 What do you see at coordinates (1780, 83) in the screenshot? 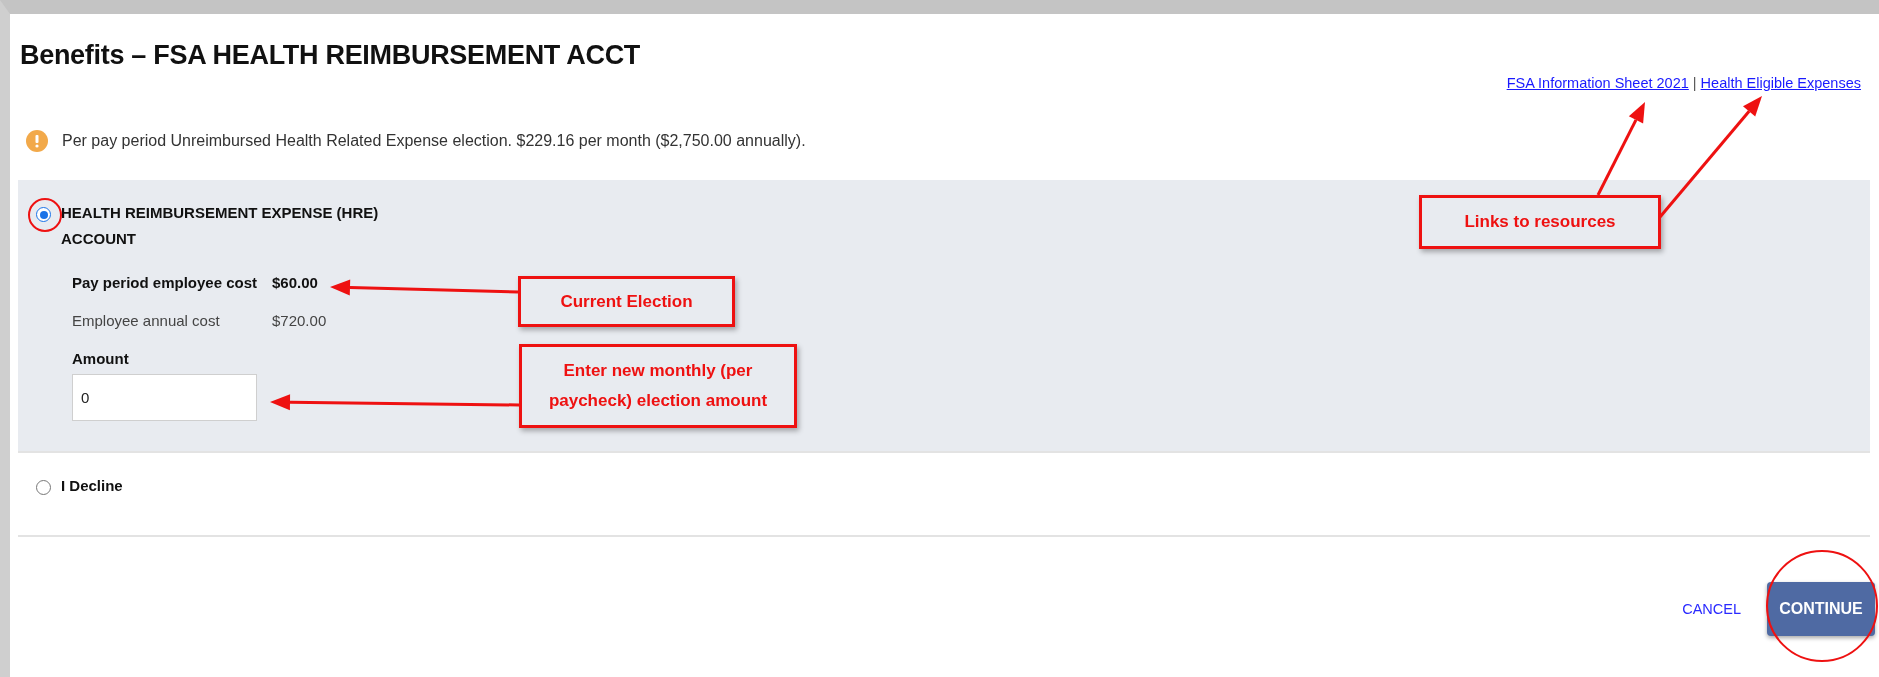
I see `resource-link: Health Eligible Expenses` at bounding box center [1780, 83].